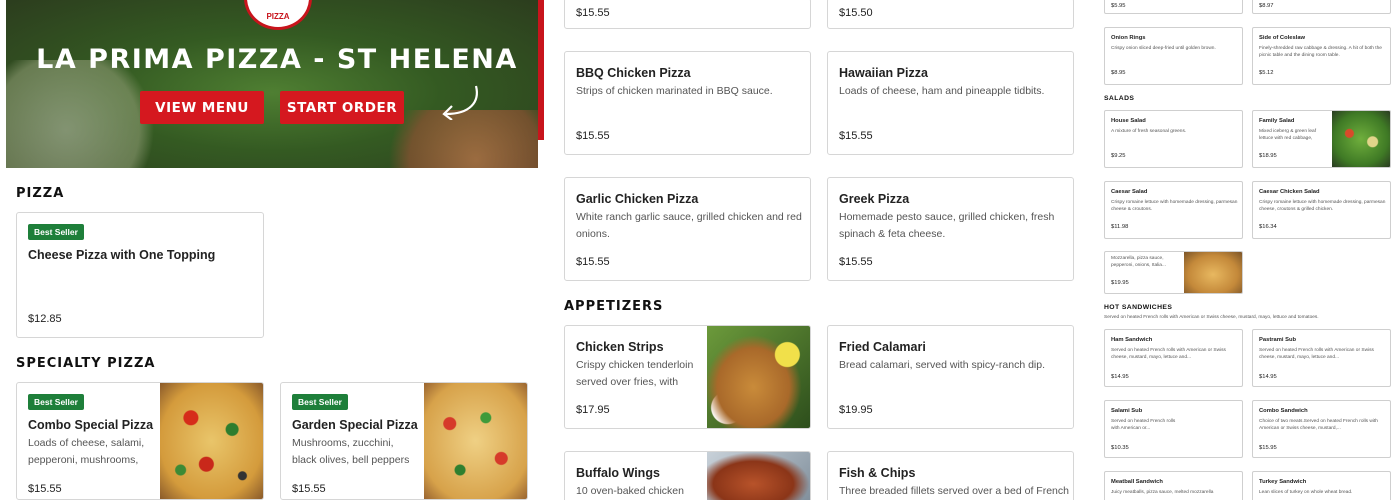 Image resolution: width=1400 pixels, height=500 pixels. I want to click on item-price: $15.50, so click(856, 13).